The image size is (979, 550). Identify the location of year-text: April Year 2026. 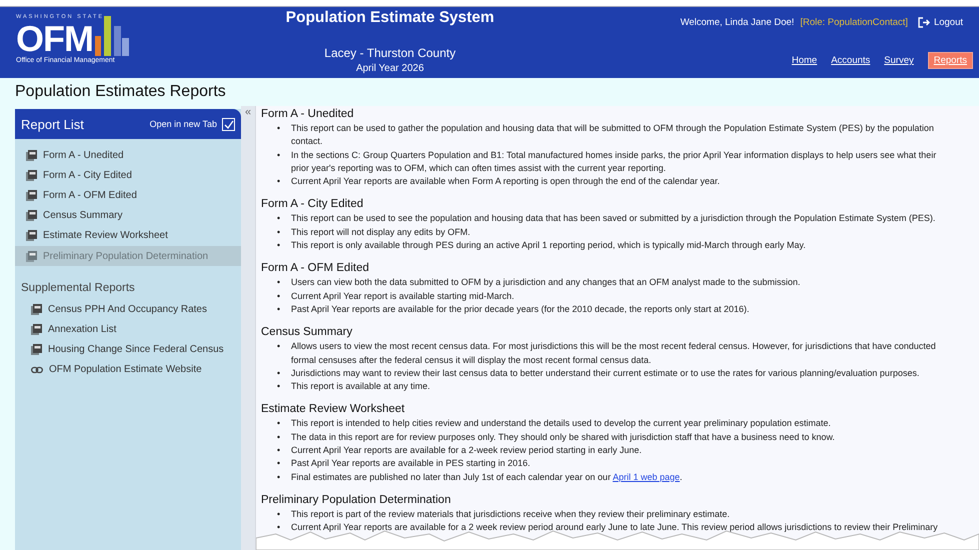
(390, 68).